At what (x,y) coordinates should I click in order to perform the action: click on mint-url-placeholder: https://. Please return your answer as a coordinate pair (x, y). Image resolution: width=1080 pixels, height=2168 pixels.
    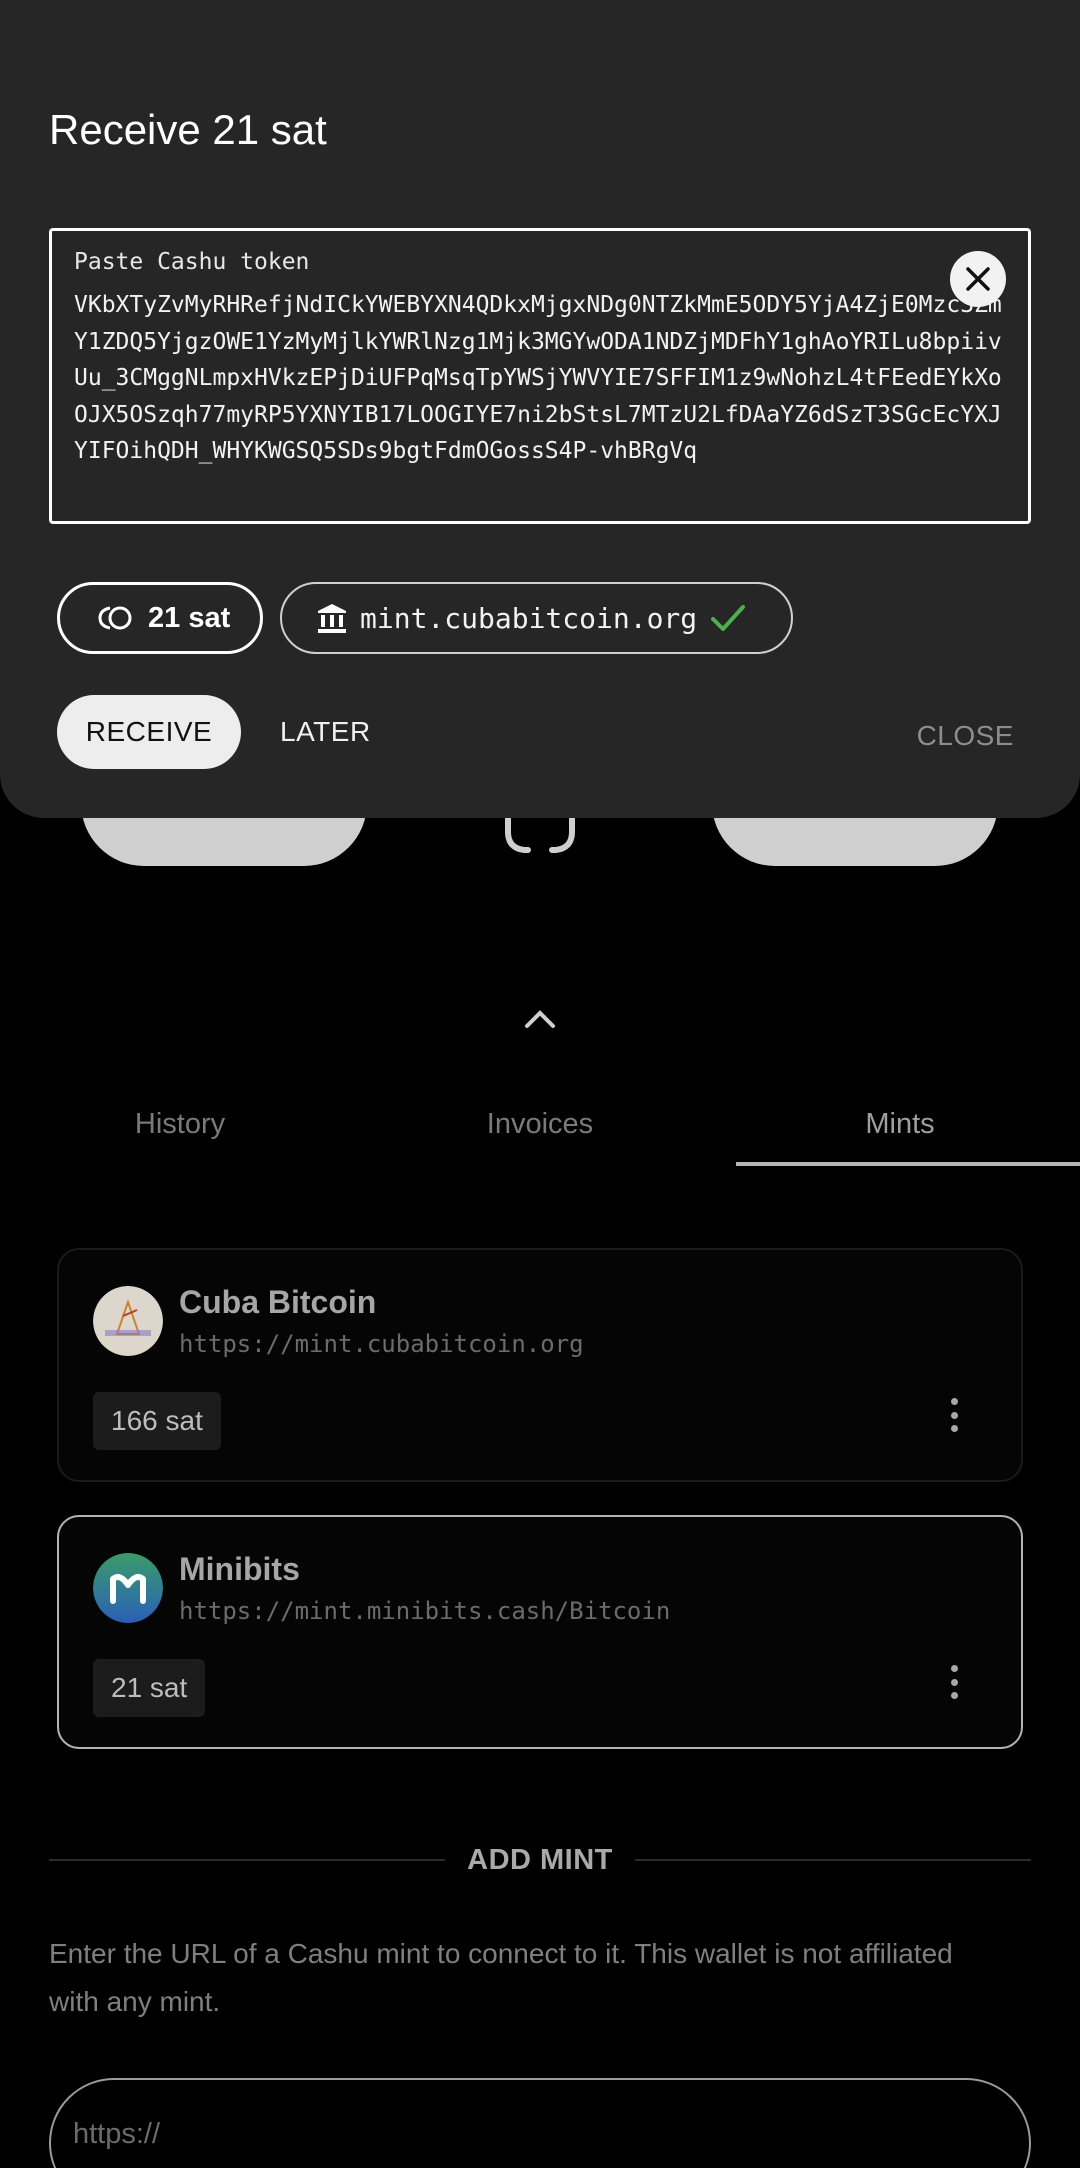
    Looking at the image, I should click on (117, 2134).